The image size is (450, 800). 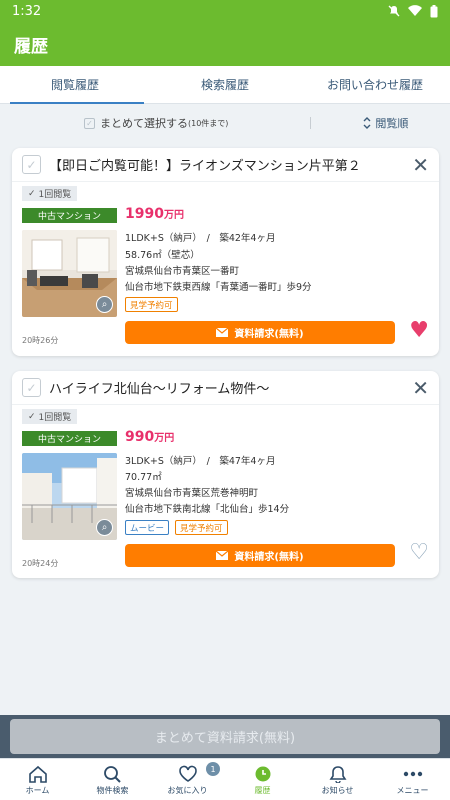 What do you see at coordinates (337, 790) in the screenshot?
I see `nav-notifications-label: お知らせ` at bounding box center [337, 790].